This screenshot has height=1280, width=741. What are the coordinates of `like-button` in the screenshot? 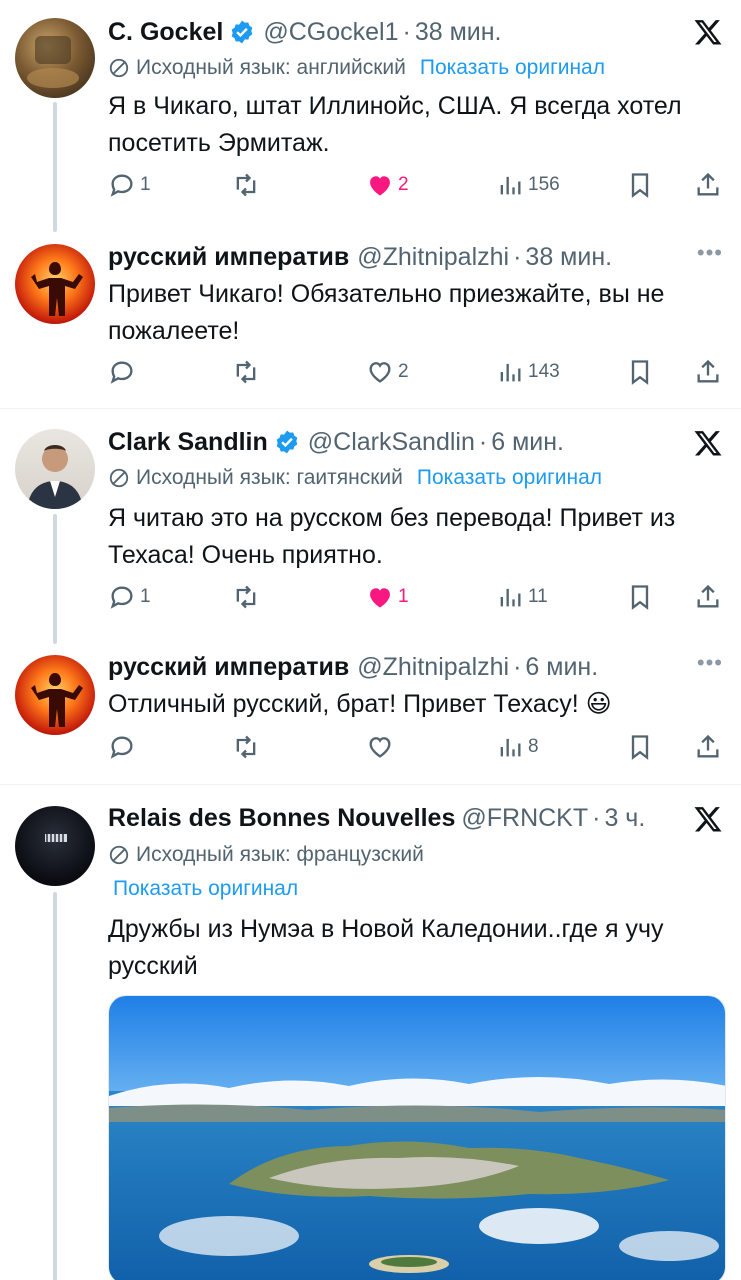 It's located at (380, 747).